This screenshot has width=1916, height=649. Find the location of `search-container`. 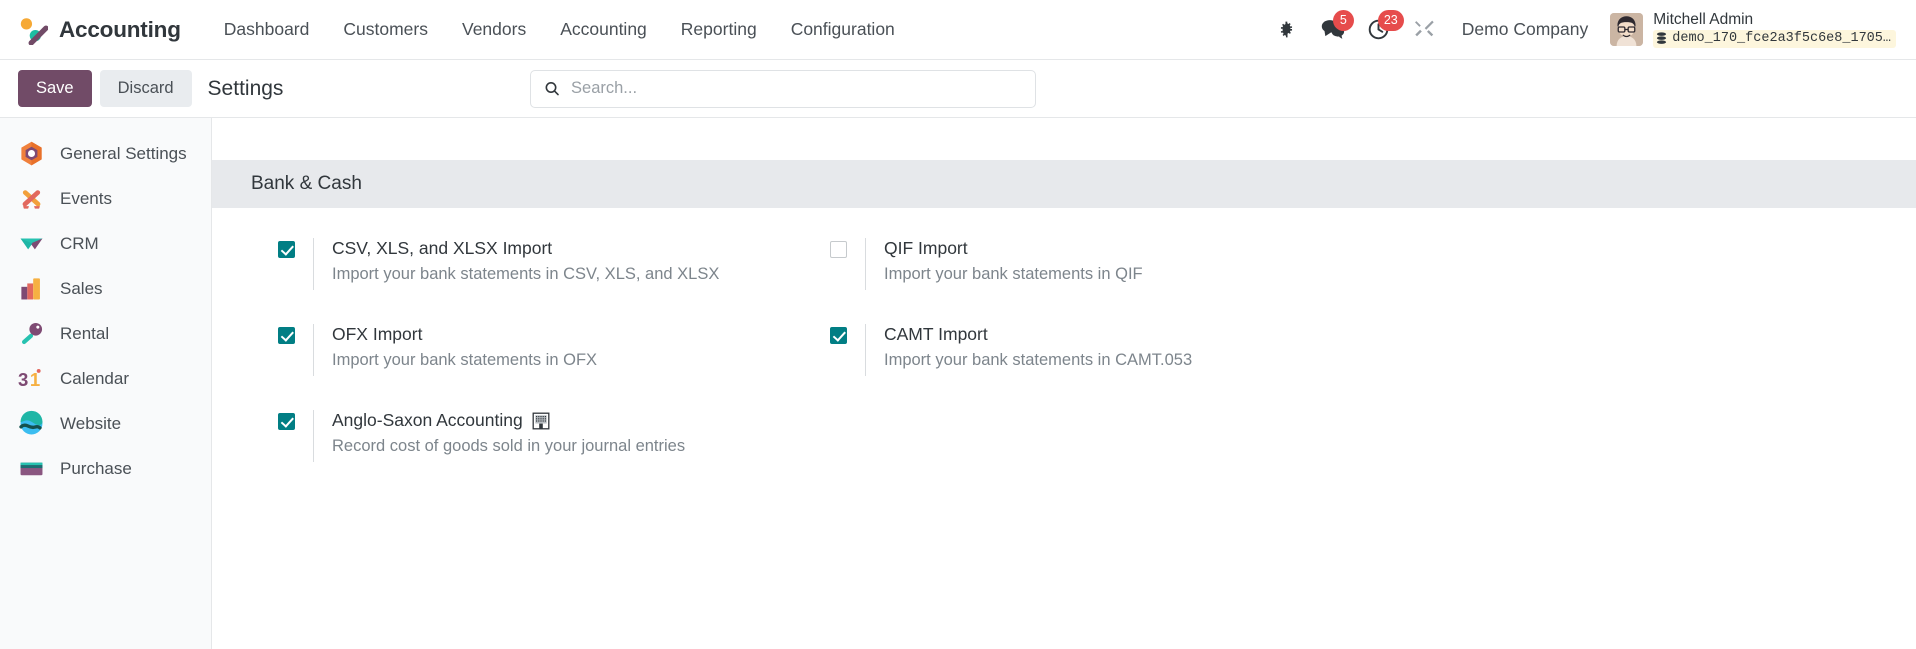

search-container is located at coordinates (783, 88).